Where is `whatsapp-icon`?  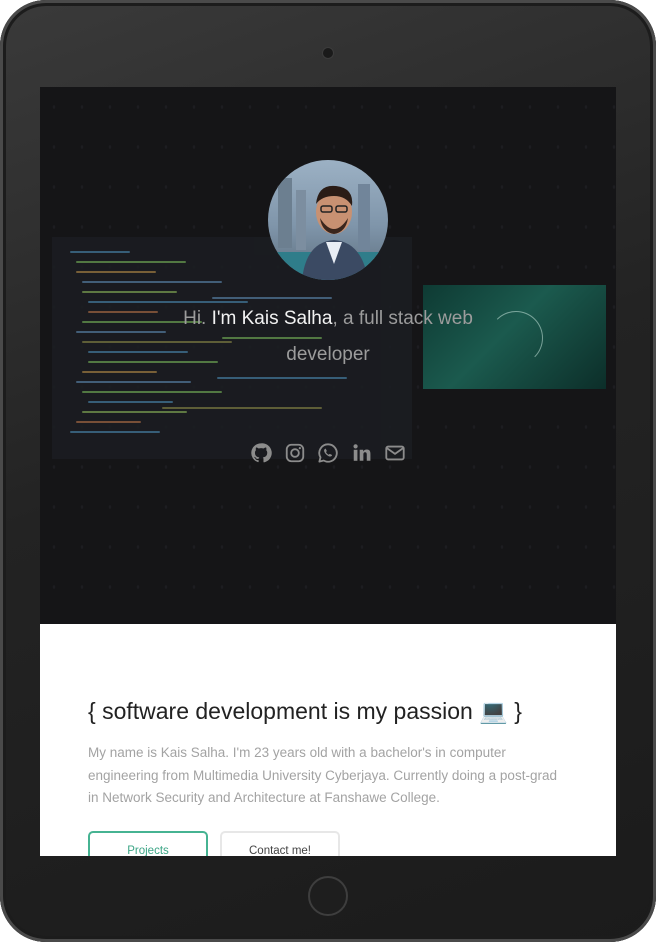
whatsapp-icon is located at coordinates (328, 453).